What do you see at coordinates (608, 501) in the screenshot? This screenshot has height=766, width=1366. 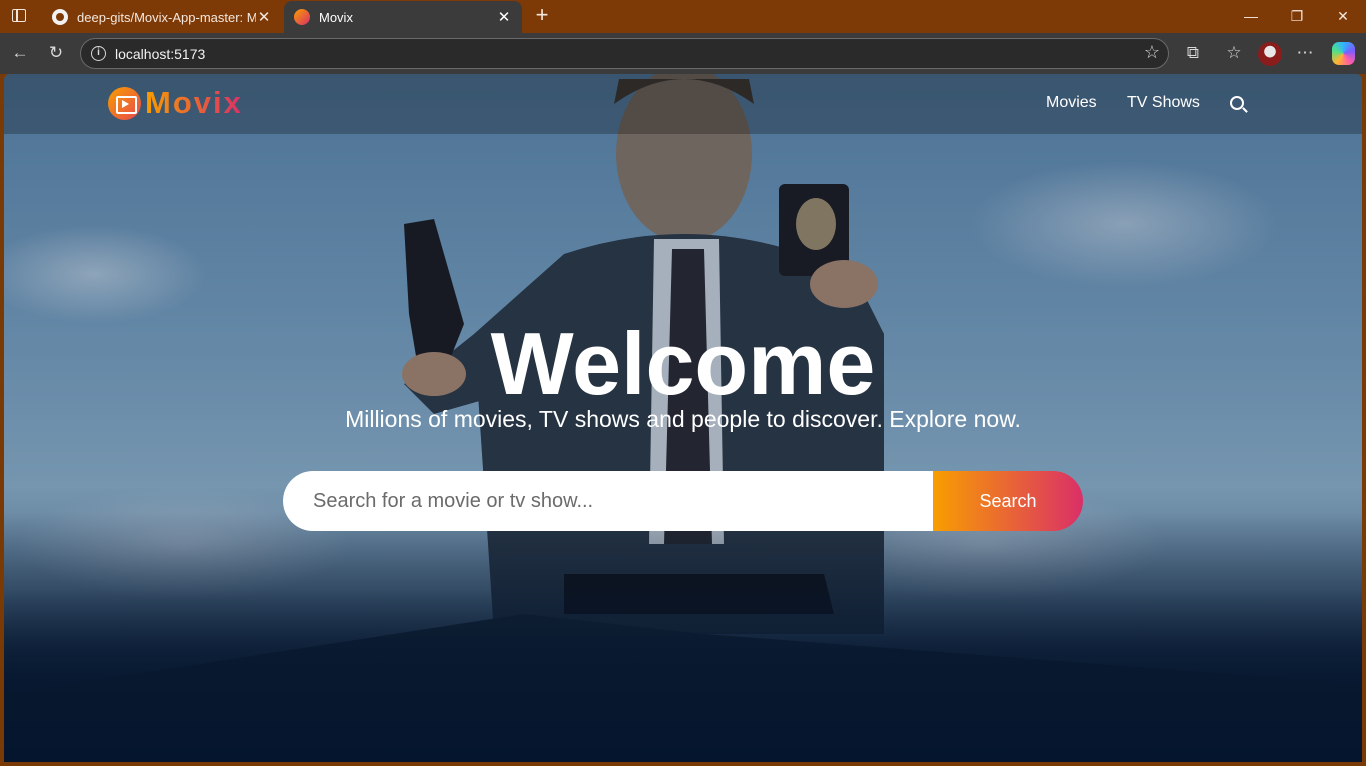 I see `search-input` at bounding box center [608, 501].